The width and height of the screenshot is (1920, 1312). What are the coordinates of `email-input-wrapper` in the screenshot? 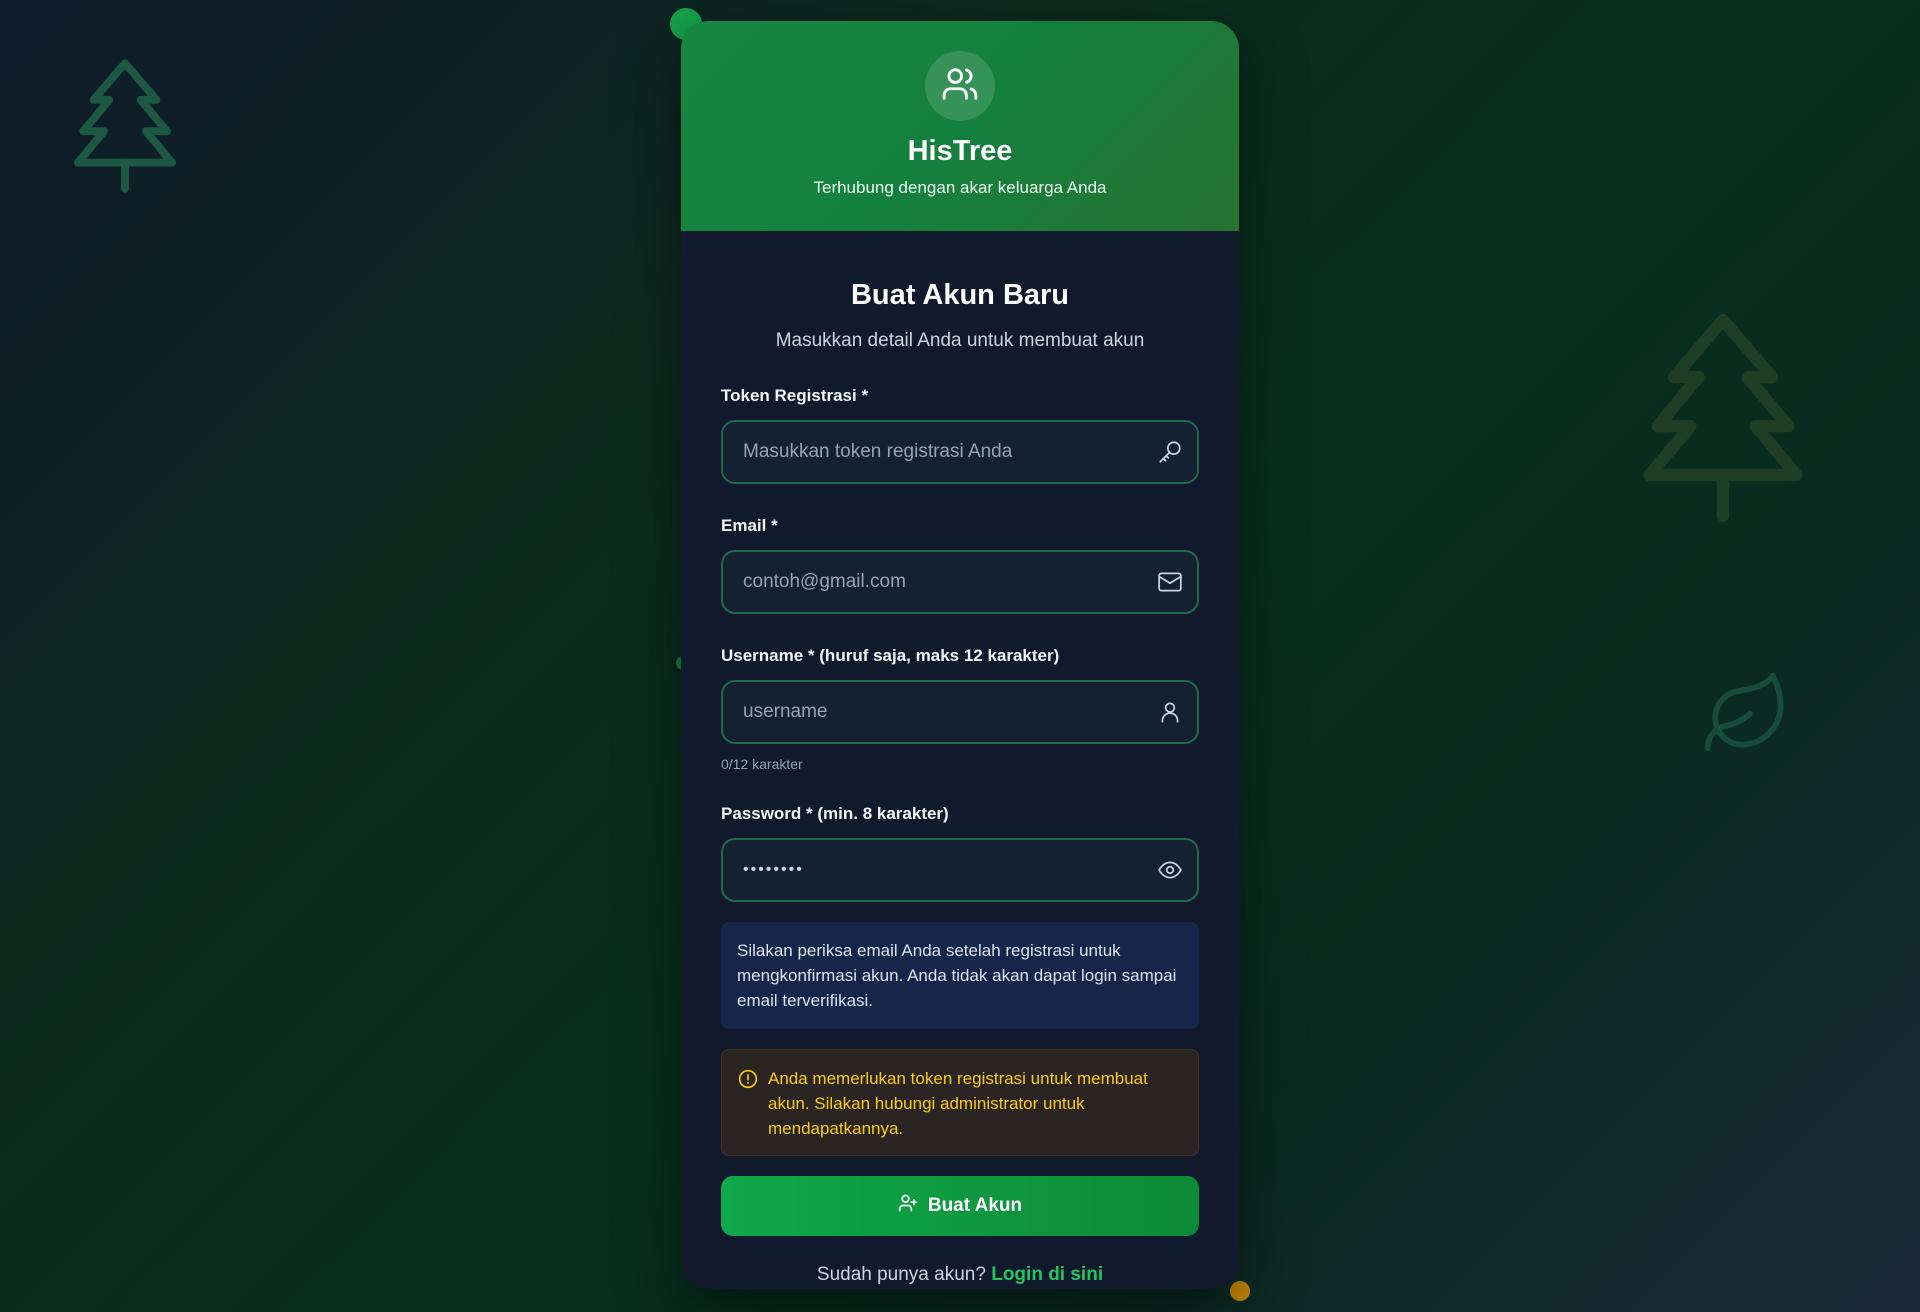 It's located at (960, 582).